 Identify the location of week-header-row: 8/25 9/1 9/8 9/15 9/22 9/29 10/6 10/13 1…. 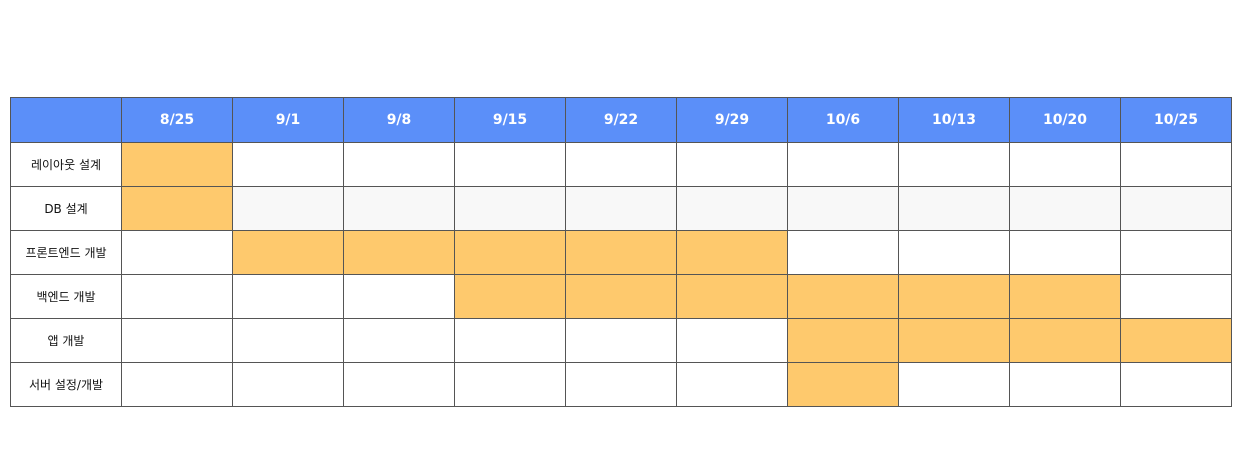
(621, 120).